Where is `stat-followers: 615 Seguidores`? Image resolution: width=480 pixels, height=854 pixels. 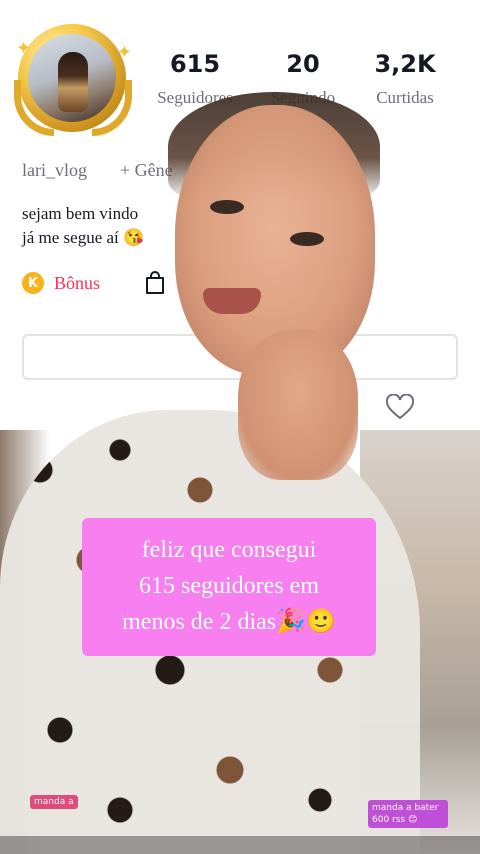
stat-followers: 615 Seguidores is located at coordinates (195, 79).